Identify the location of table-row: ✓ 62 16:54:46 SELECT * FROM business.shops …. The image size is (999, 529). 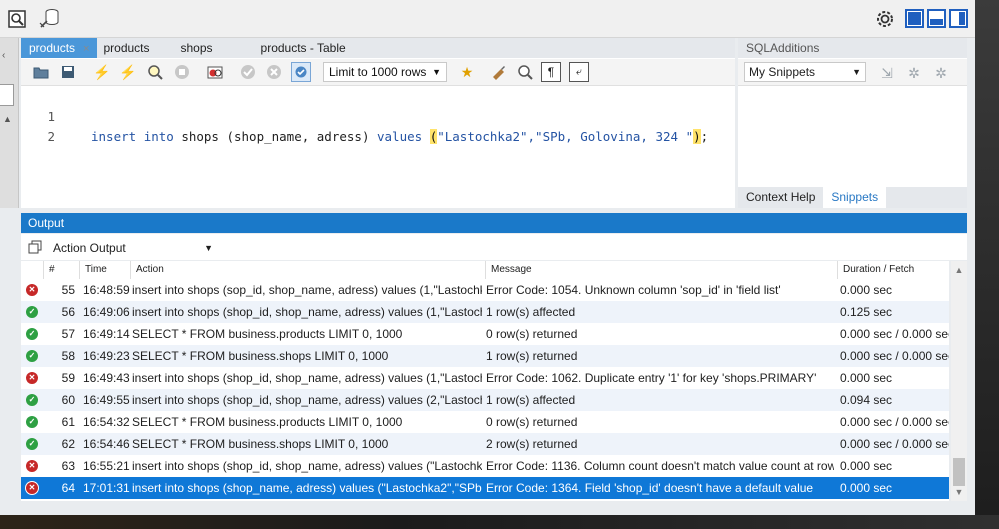
(485, 444).